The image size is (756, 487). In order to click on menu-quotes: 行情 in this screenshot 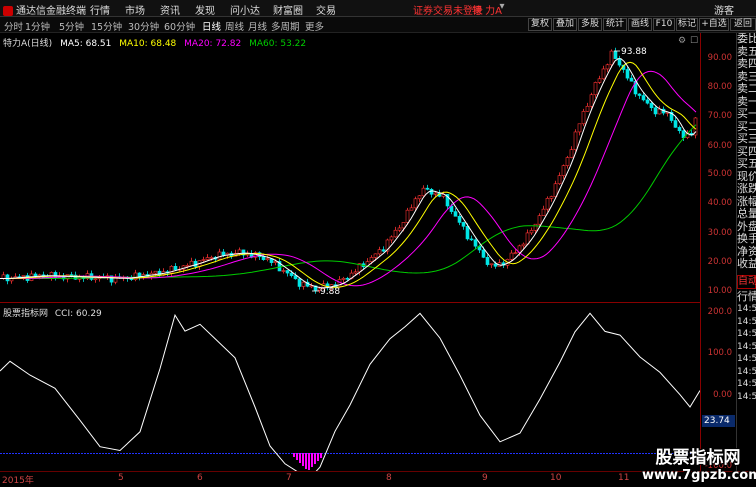, I will do `click(100, 9)`.